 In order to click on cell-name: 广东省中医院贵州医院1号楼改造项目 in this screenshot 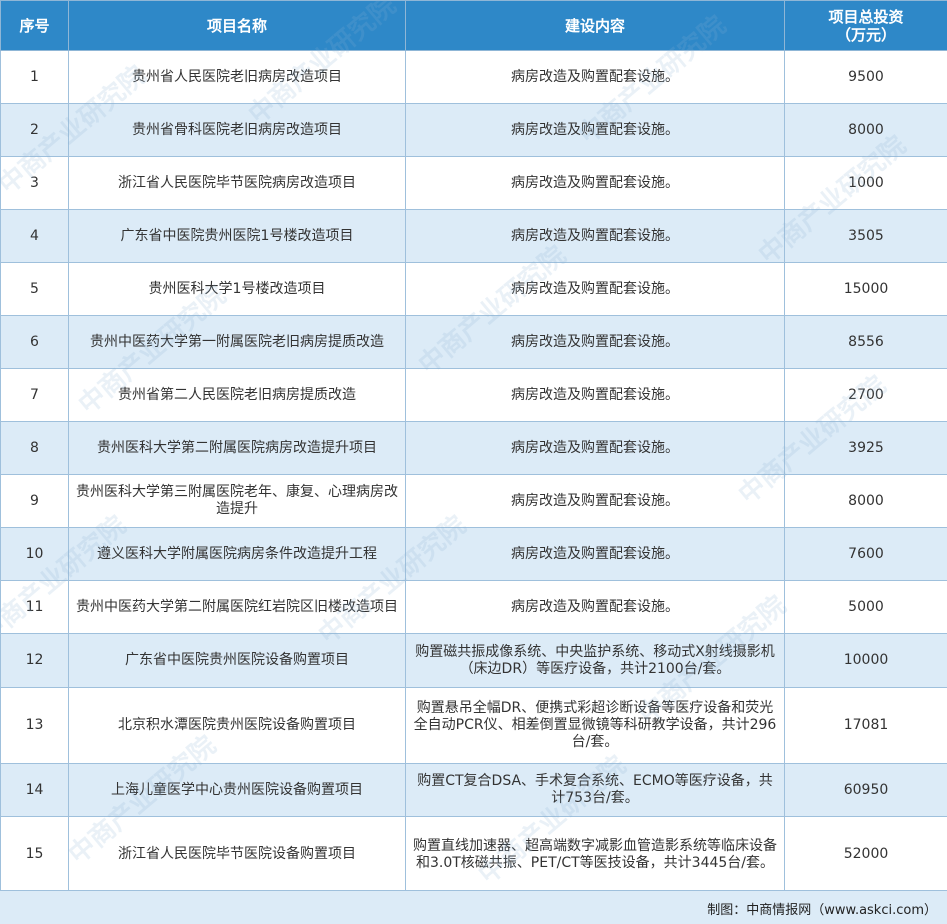, I will do `click(237, 236)`.